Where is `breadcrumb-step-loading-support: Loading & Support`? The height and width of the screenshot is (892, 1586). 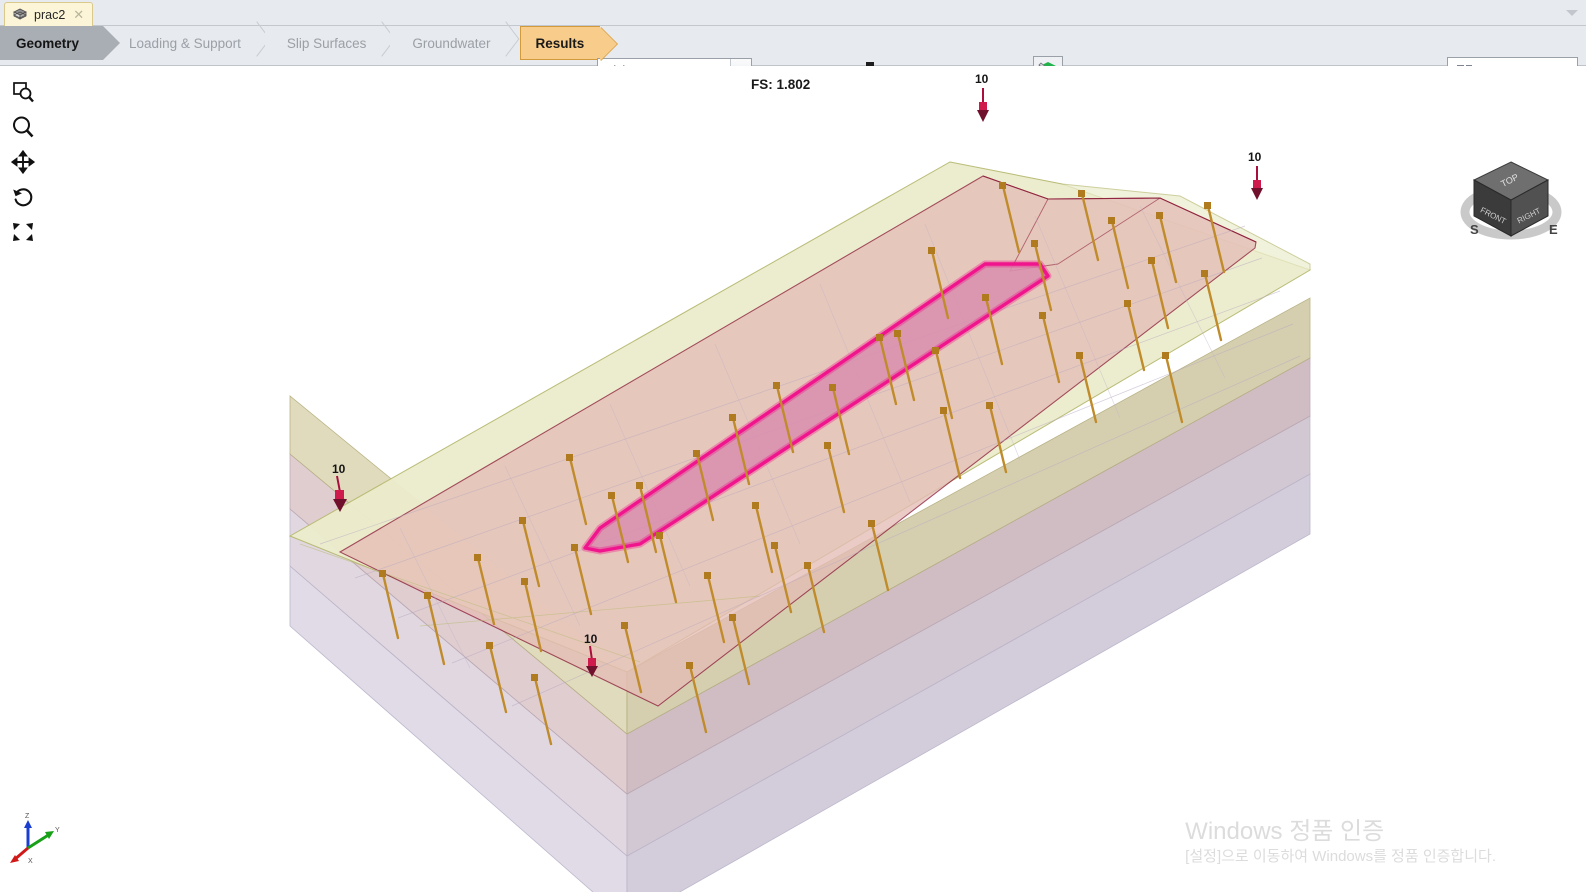 breadcrumb-step-loading-support: Loading & Support is located at coordinates (184, 43).